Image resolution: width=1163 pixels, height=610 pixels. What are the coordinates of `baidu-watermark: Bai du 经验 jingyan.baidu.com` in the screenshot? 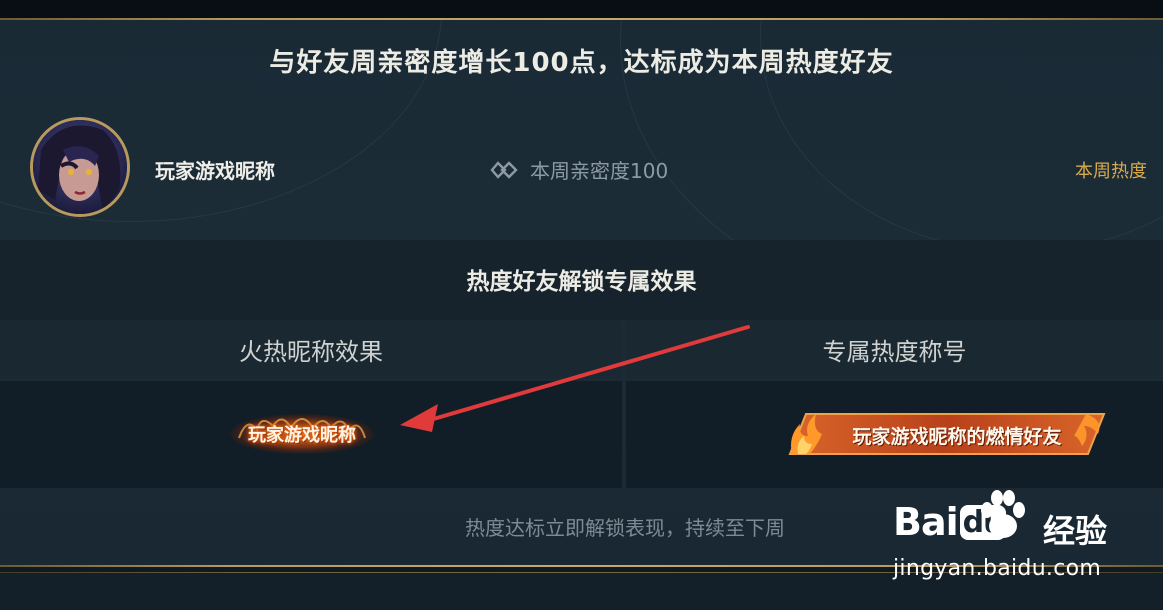 It's located at (1000, 535).